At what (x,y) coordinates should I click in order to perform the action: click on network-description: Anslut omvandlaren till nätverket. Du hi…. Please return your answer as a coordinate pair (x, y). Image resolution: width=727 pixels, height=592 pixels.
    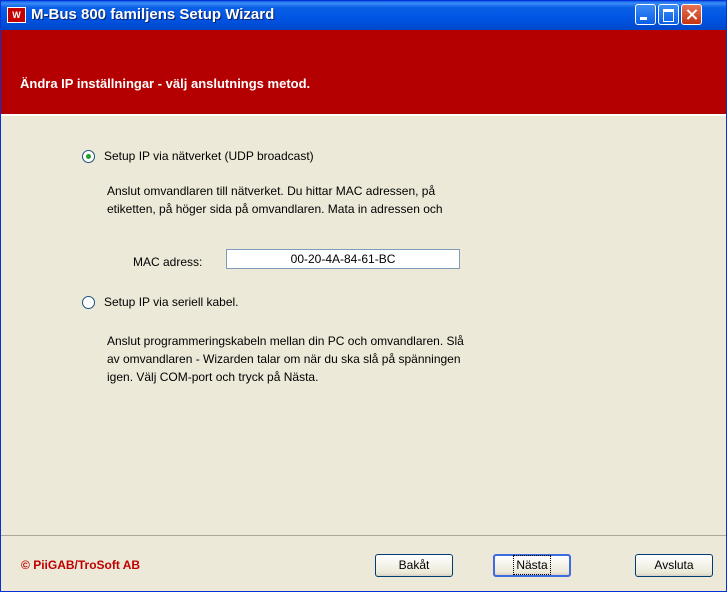
    Looking at the image, I should click on (275, 200).